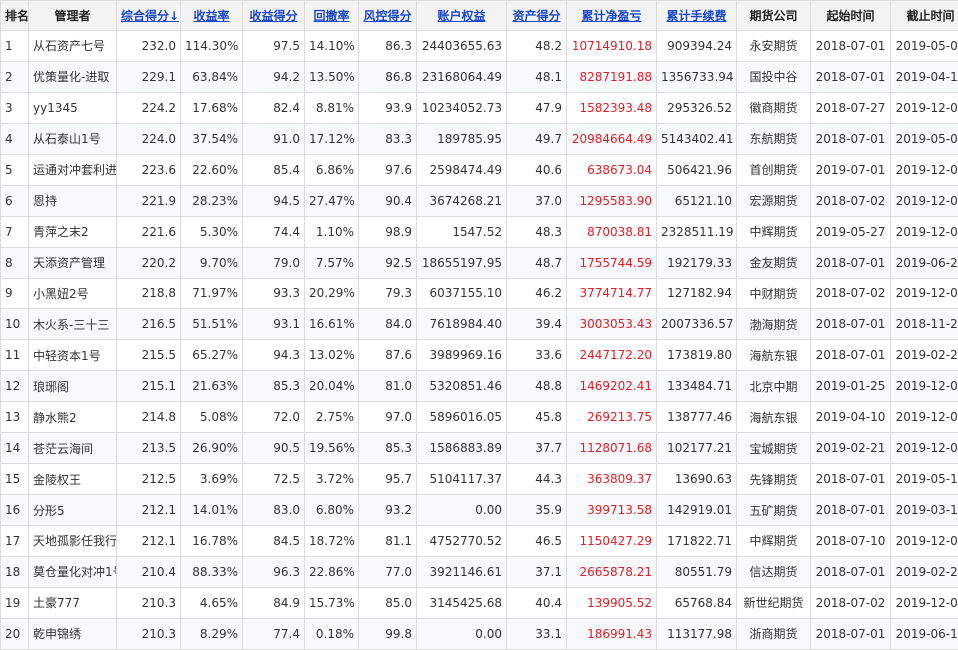  I want to click on cell-manager: 优策量化-进取, so click(73, 76).